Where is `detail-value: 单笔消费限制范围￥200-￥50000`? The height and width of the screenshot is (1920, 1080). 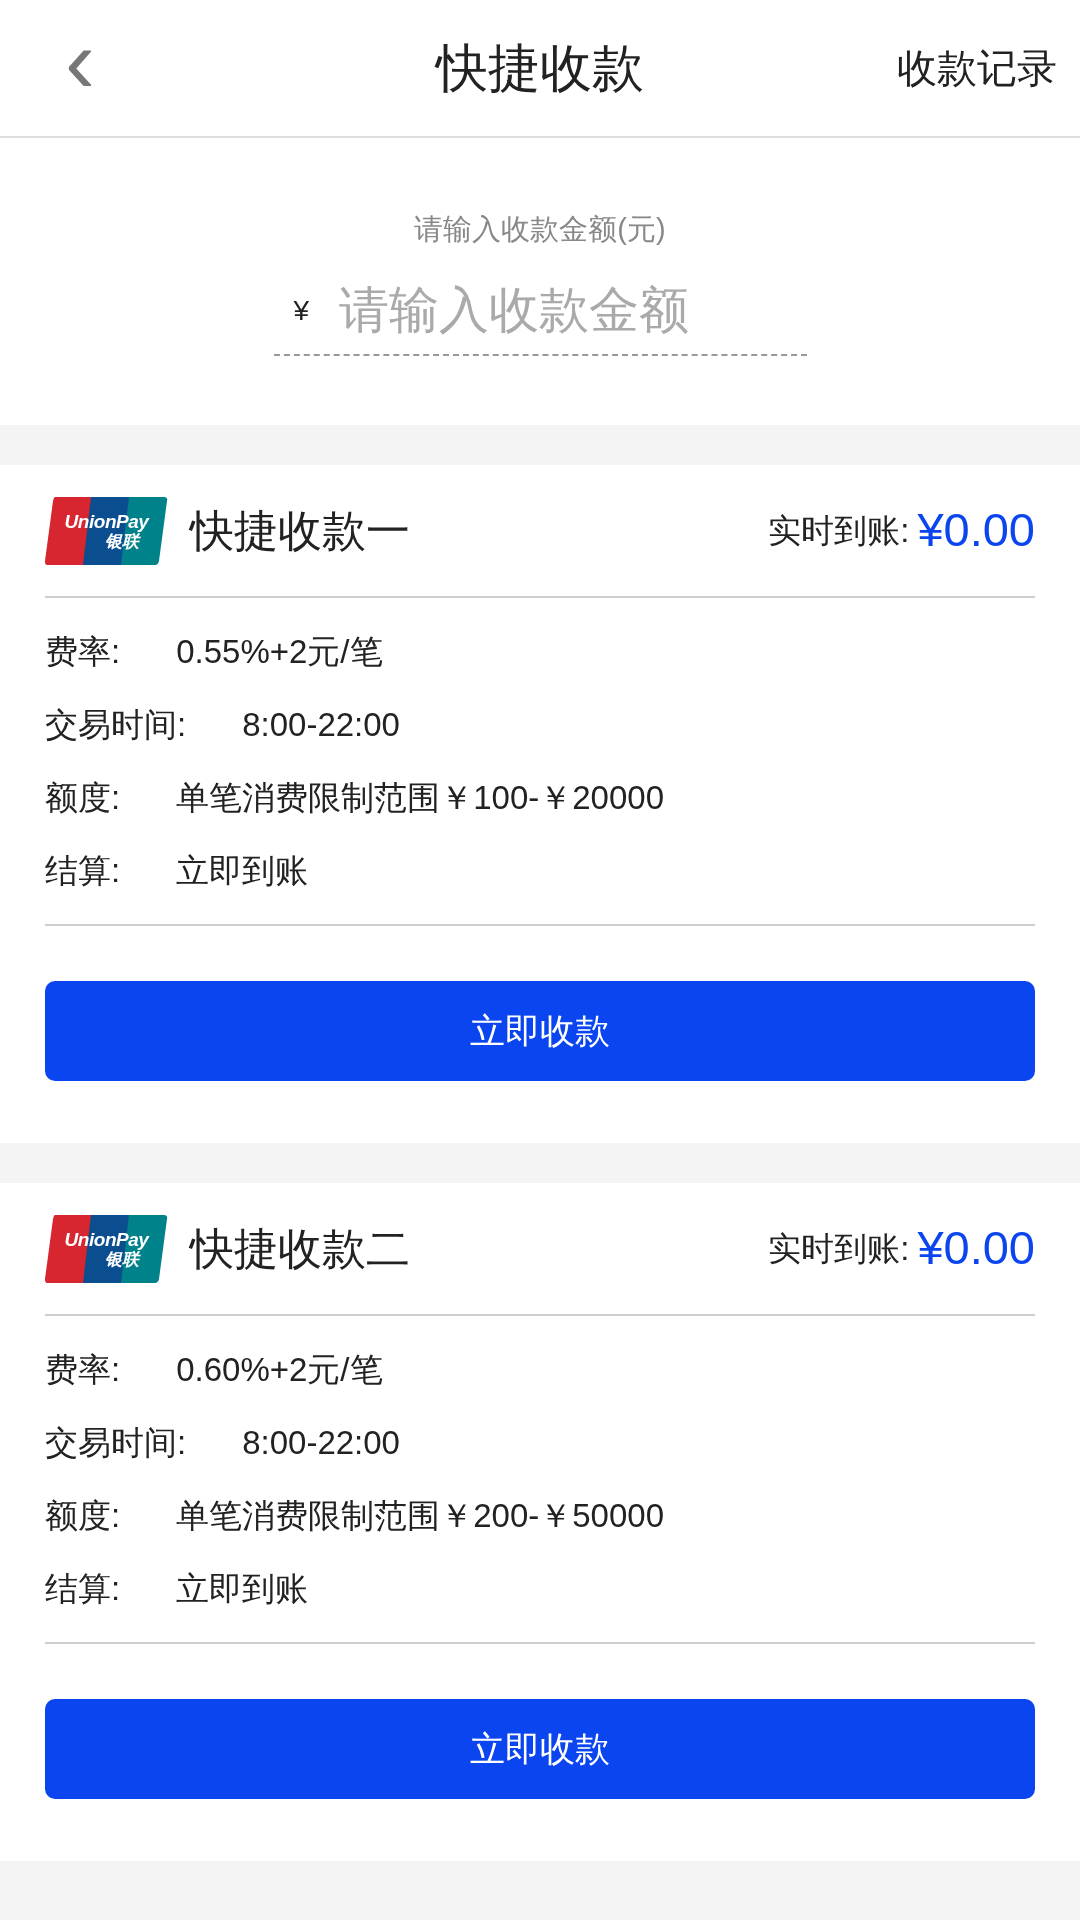 detail-value: 单笔消费限制范围￥200-￥50000 is located at coordinates (420, 1515).